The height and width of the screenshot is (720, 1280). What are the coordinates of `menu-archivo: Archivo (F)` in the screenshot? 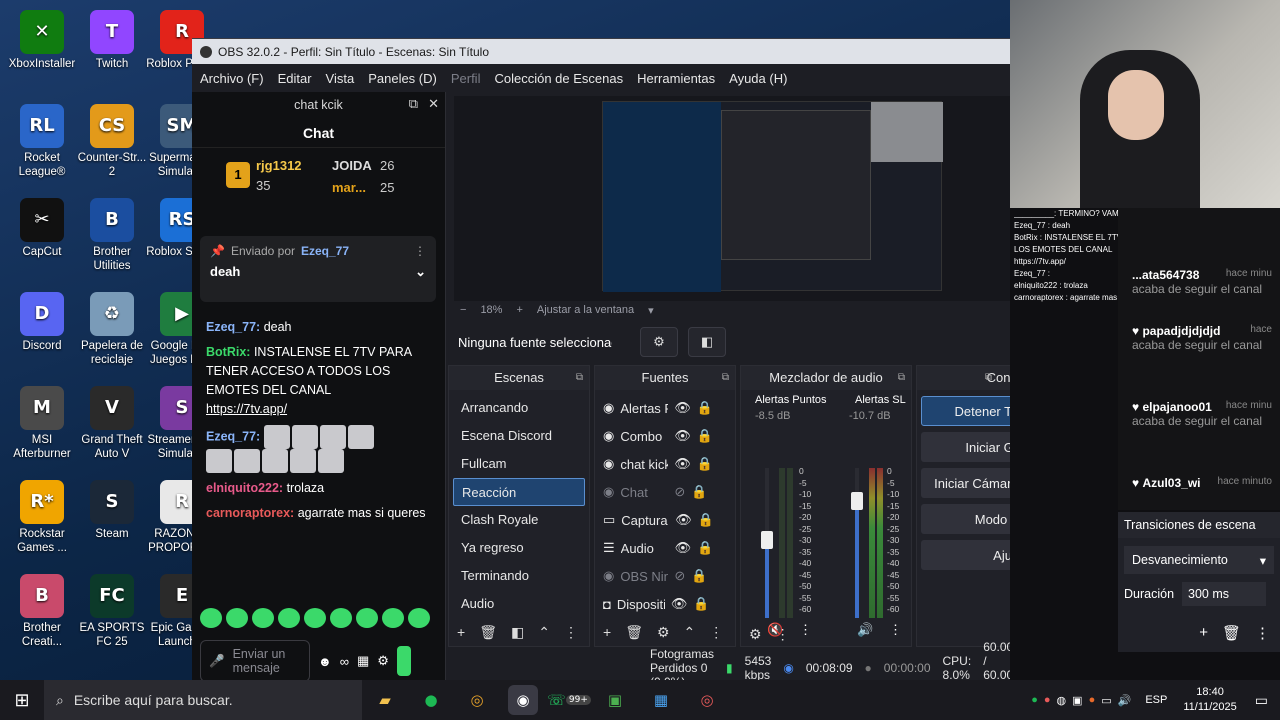 It's located at (232, 78).